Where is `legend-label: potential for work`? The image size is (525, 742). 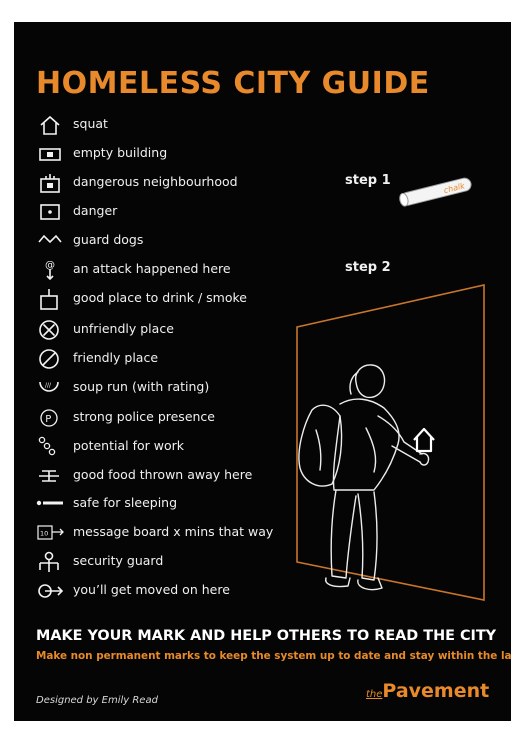
legend-label: potential for work is located at coordinates (128, 445).